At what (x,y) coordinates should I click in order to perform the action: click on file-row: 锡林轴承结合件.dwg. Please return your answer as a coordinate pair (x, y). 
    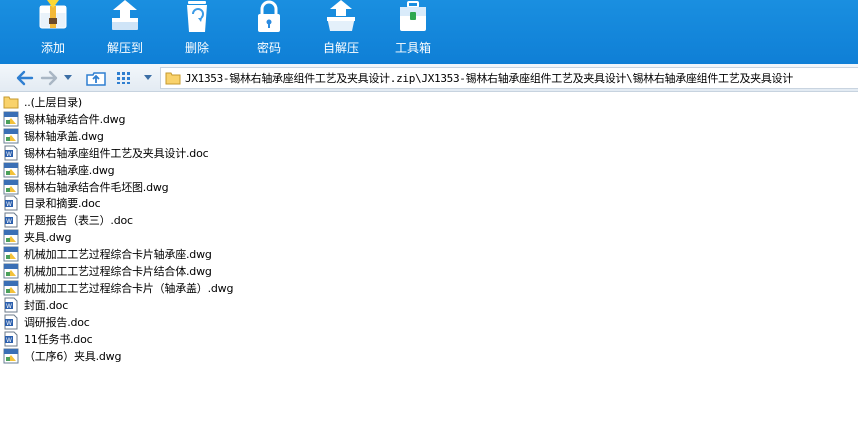
    Looking at the image, I should click on (64, 119).